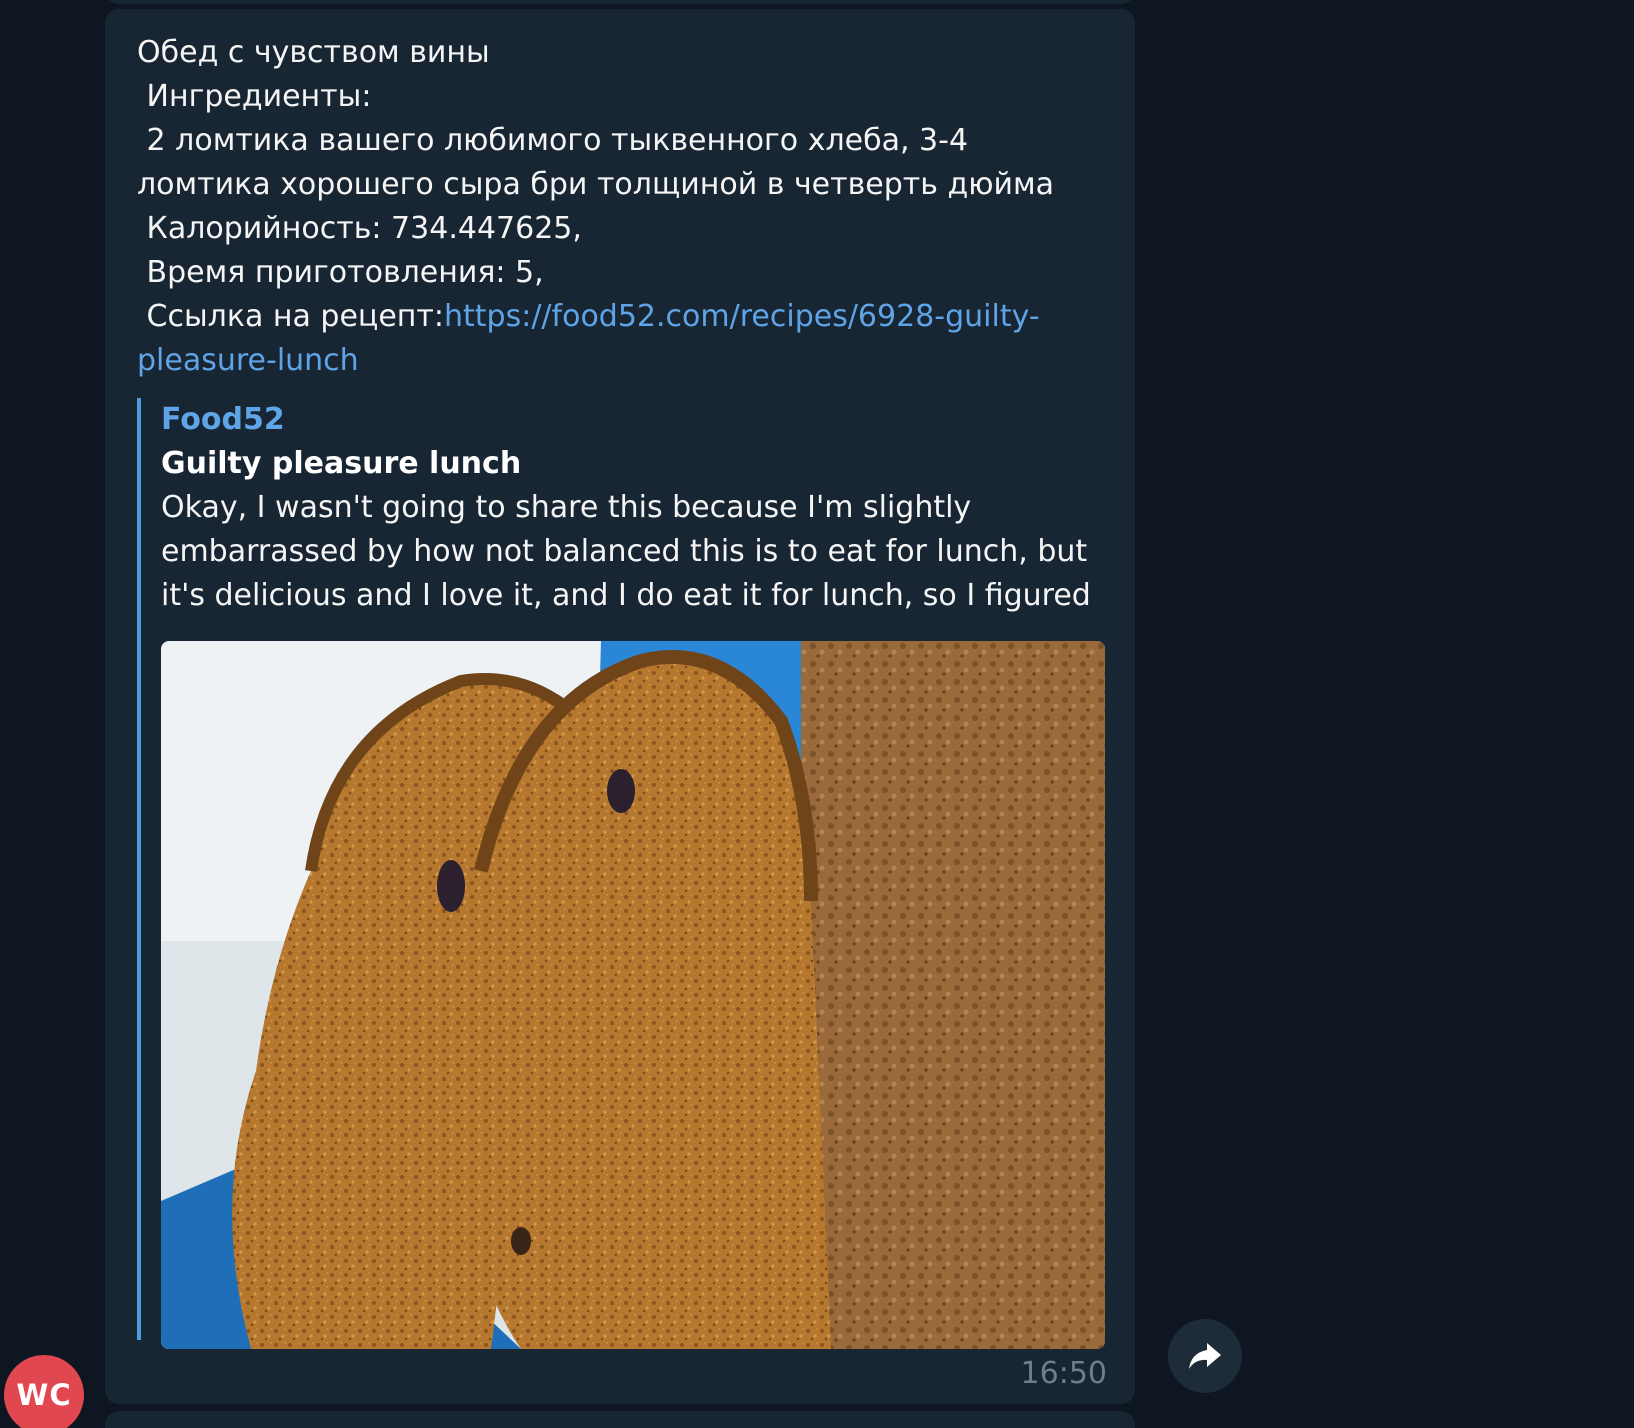  I want to click on avatar-initials: WC, so click(44, 1395).